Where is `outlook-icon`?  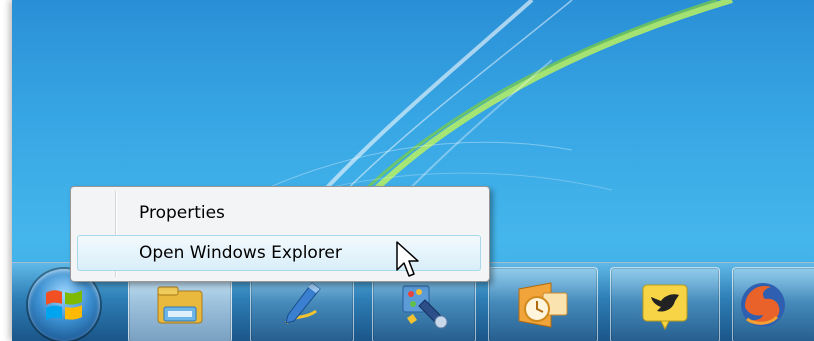 outlook-icon is located at coordinates (543, 305).